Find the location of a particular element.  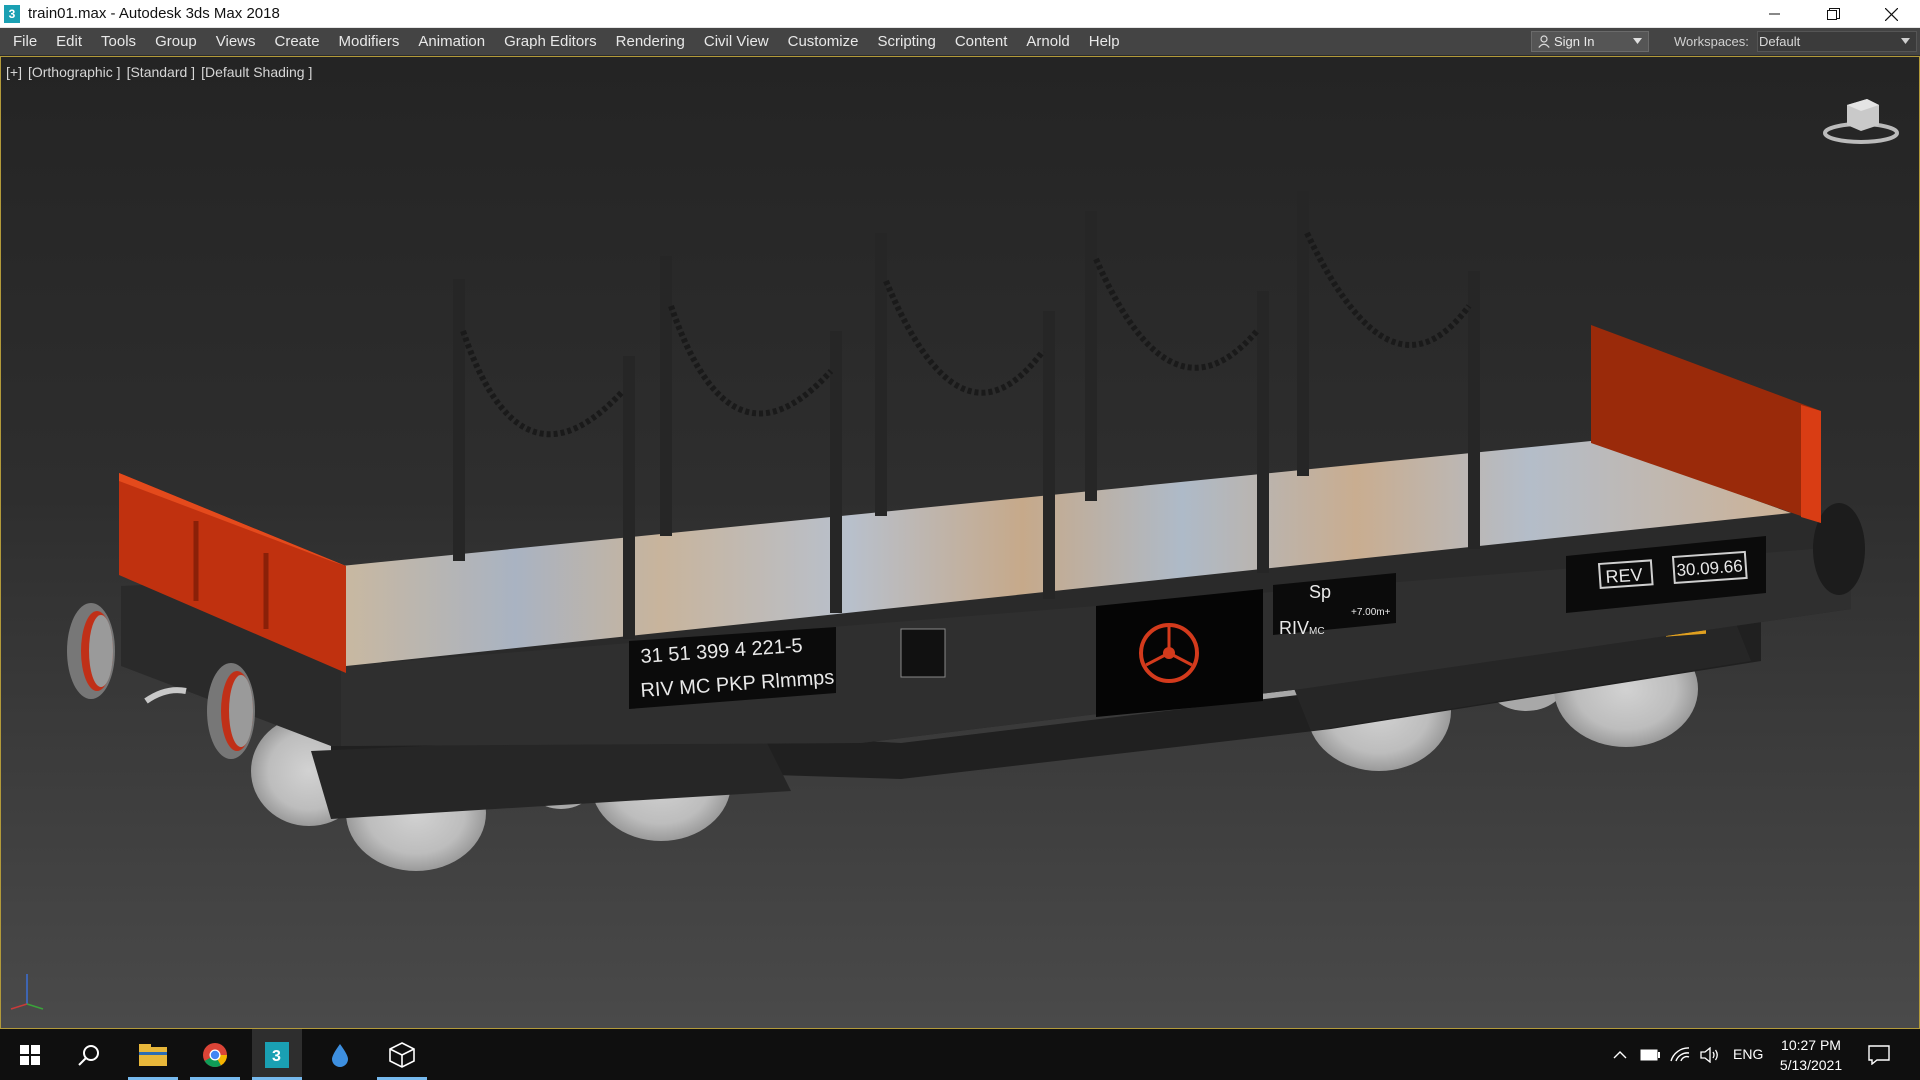

workspaces-select: Default is located at coordinates (1837, 41).